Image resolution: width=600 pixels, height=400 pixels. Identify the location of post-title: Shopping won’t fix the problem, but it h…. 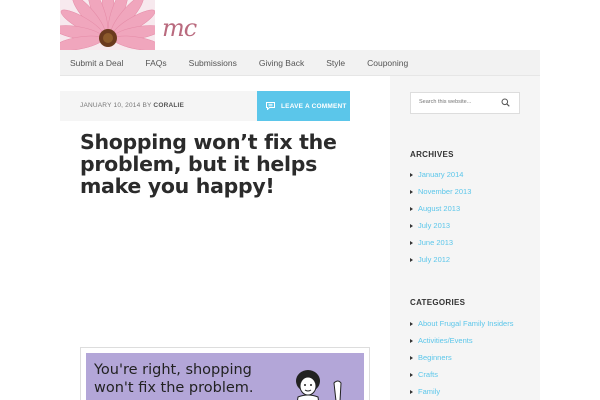
(230, 164).